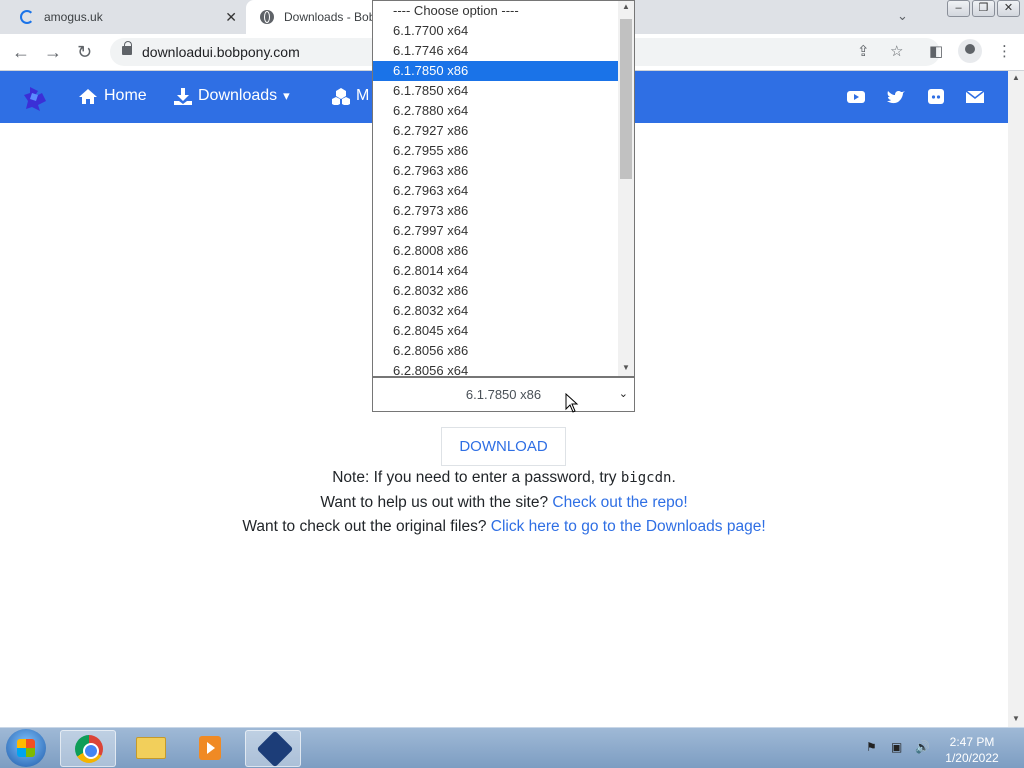 The width and height of the screenshot is (1024, 768). I want to click on system-clock: 2:47 PM 1/20/2022, so click(972, 750).